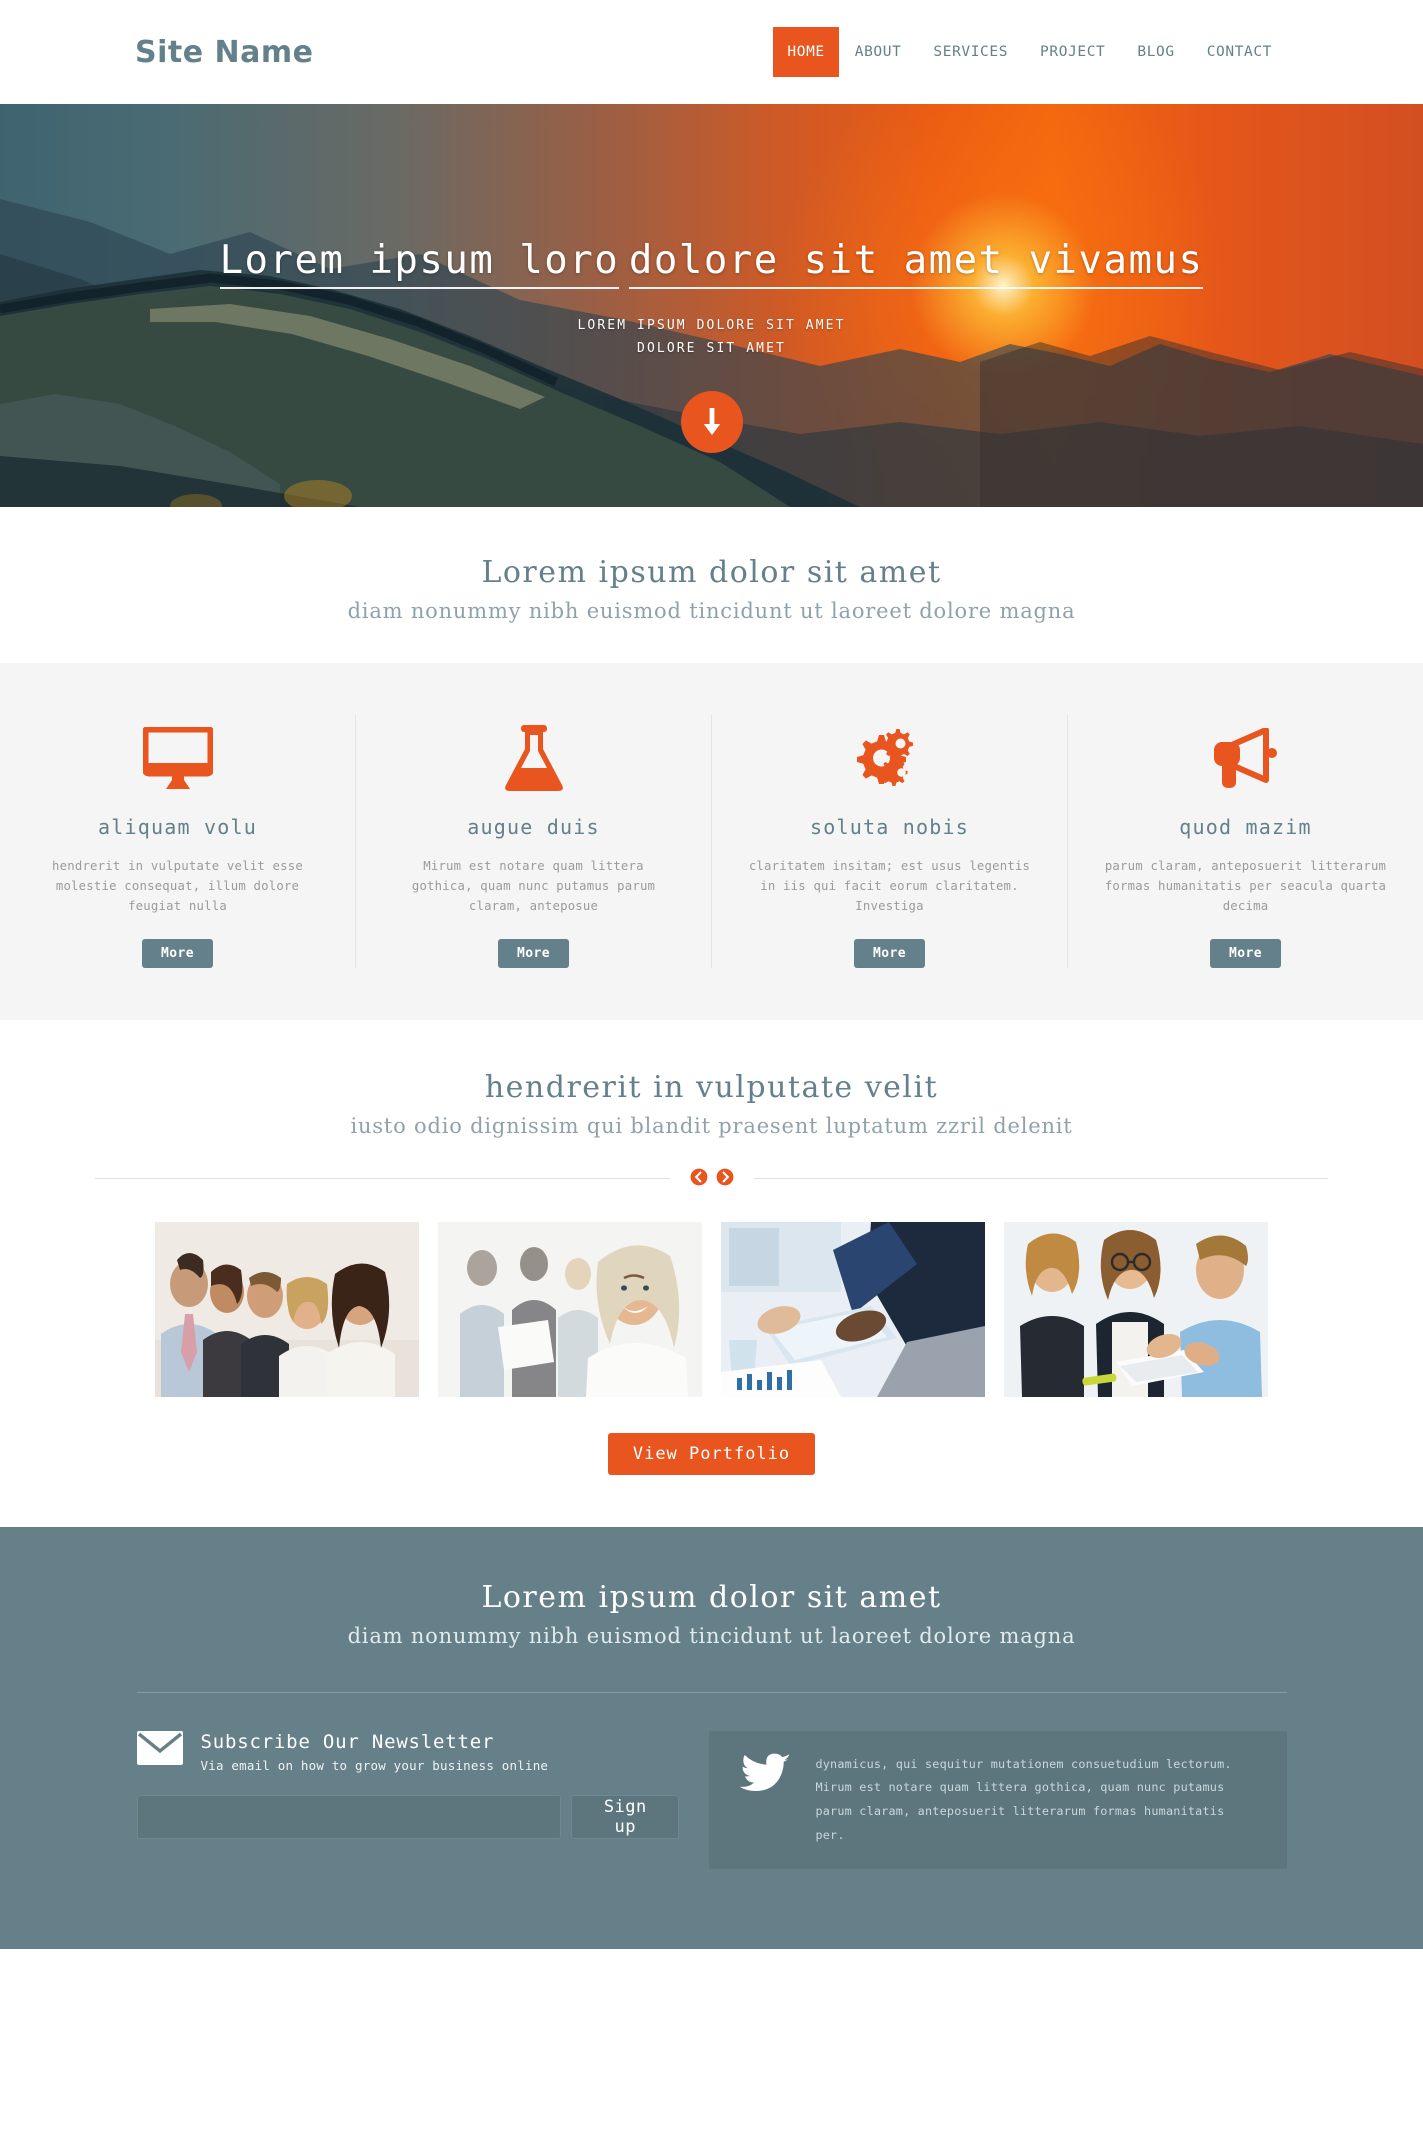 This screenshot has width=1423, height=2130. Describe the element at coordinates (1239, 52) in the screenshot. I see `nav-item-contact: CONTACT` at that location.